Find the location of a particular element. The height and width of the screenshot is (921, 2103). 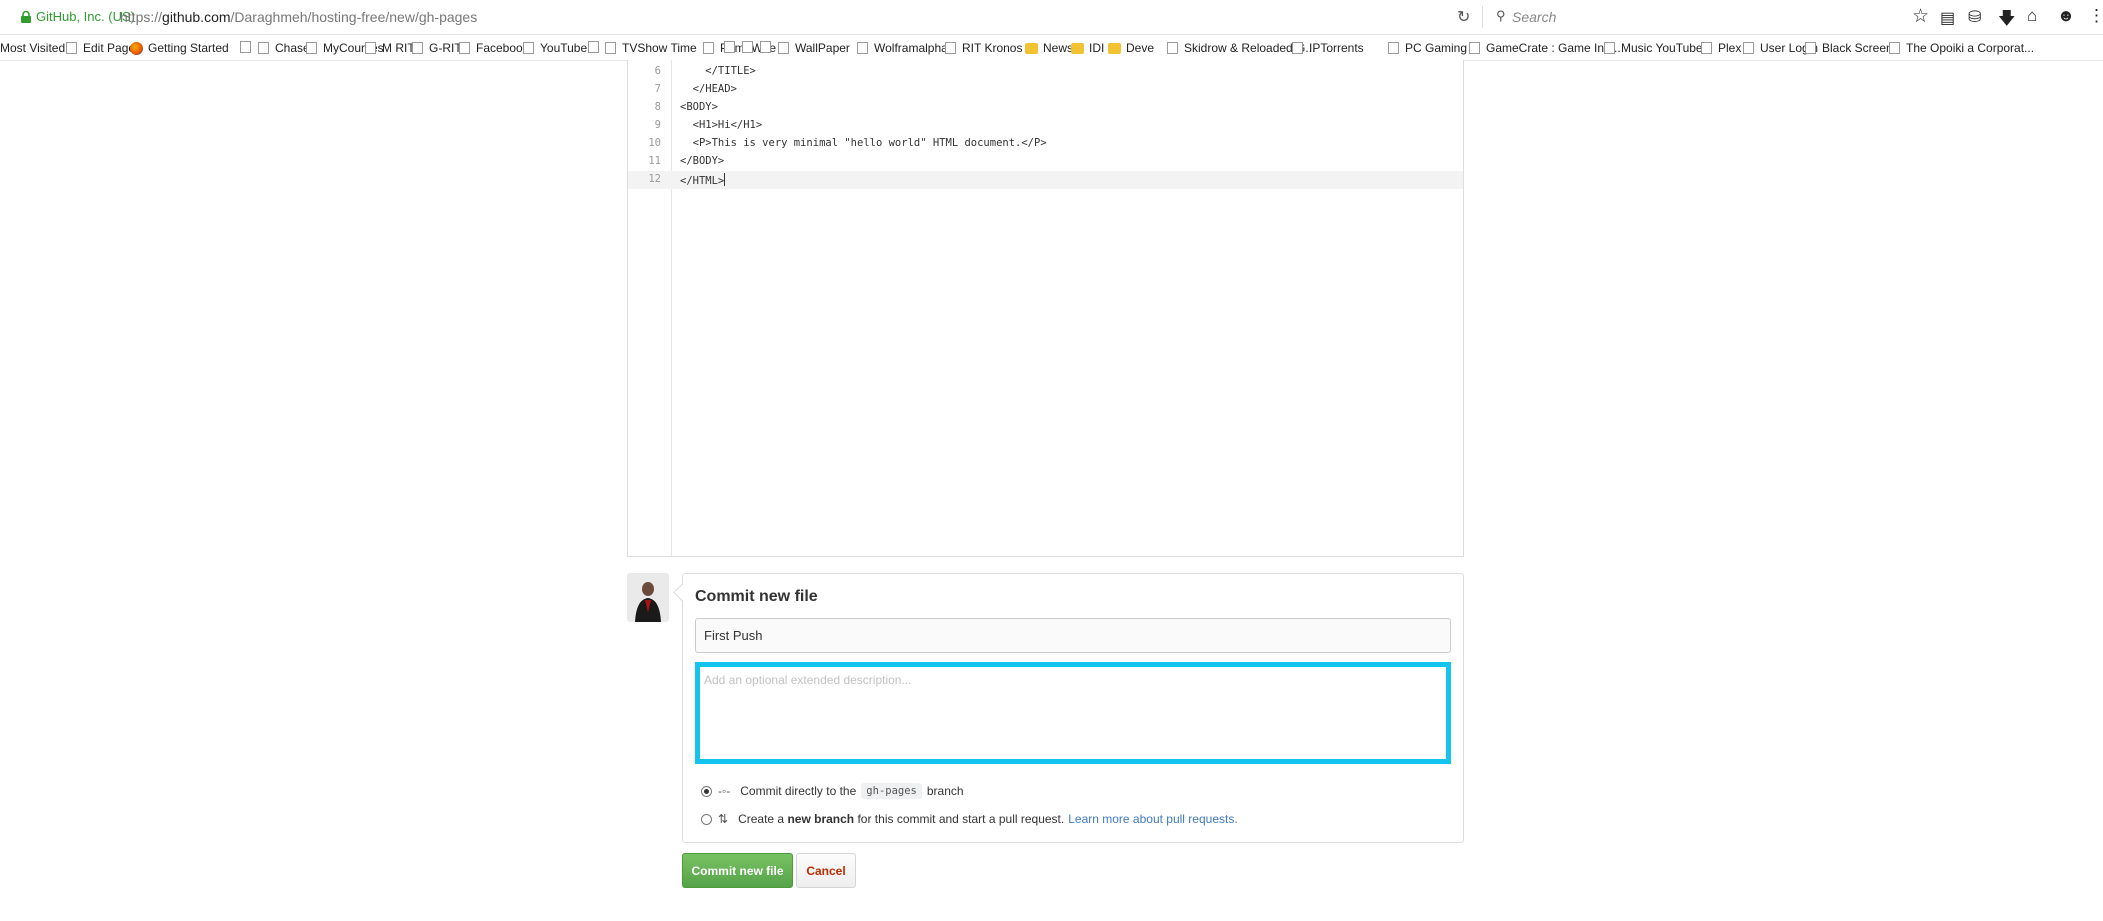

commit-summary-input is located at coordinates (1073, 635).